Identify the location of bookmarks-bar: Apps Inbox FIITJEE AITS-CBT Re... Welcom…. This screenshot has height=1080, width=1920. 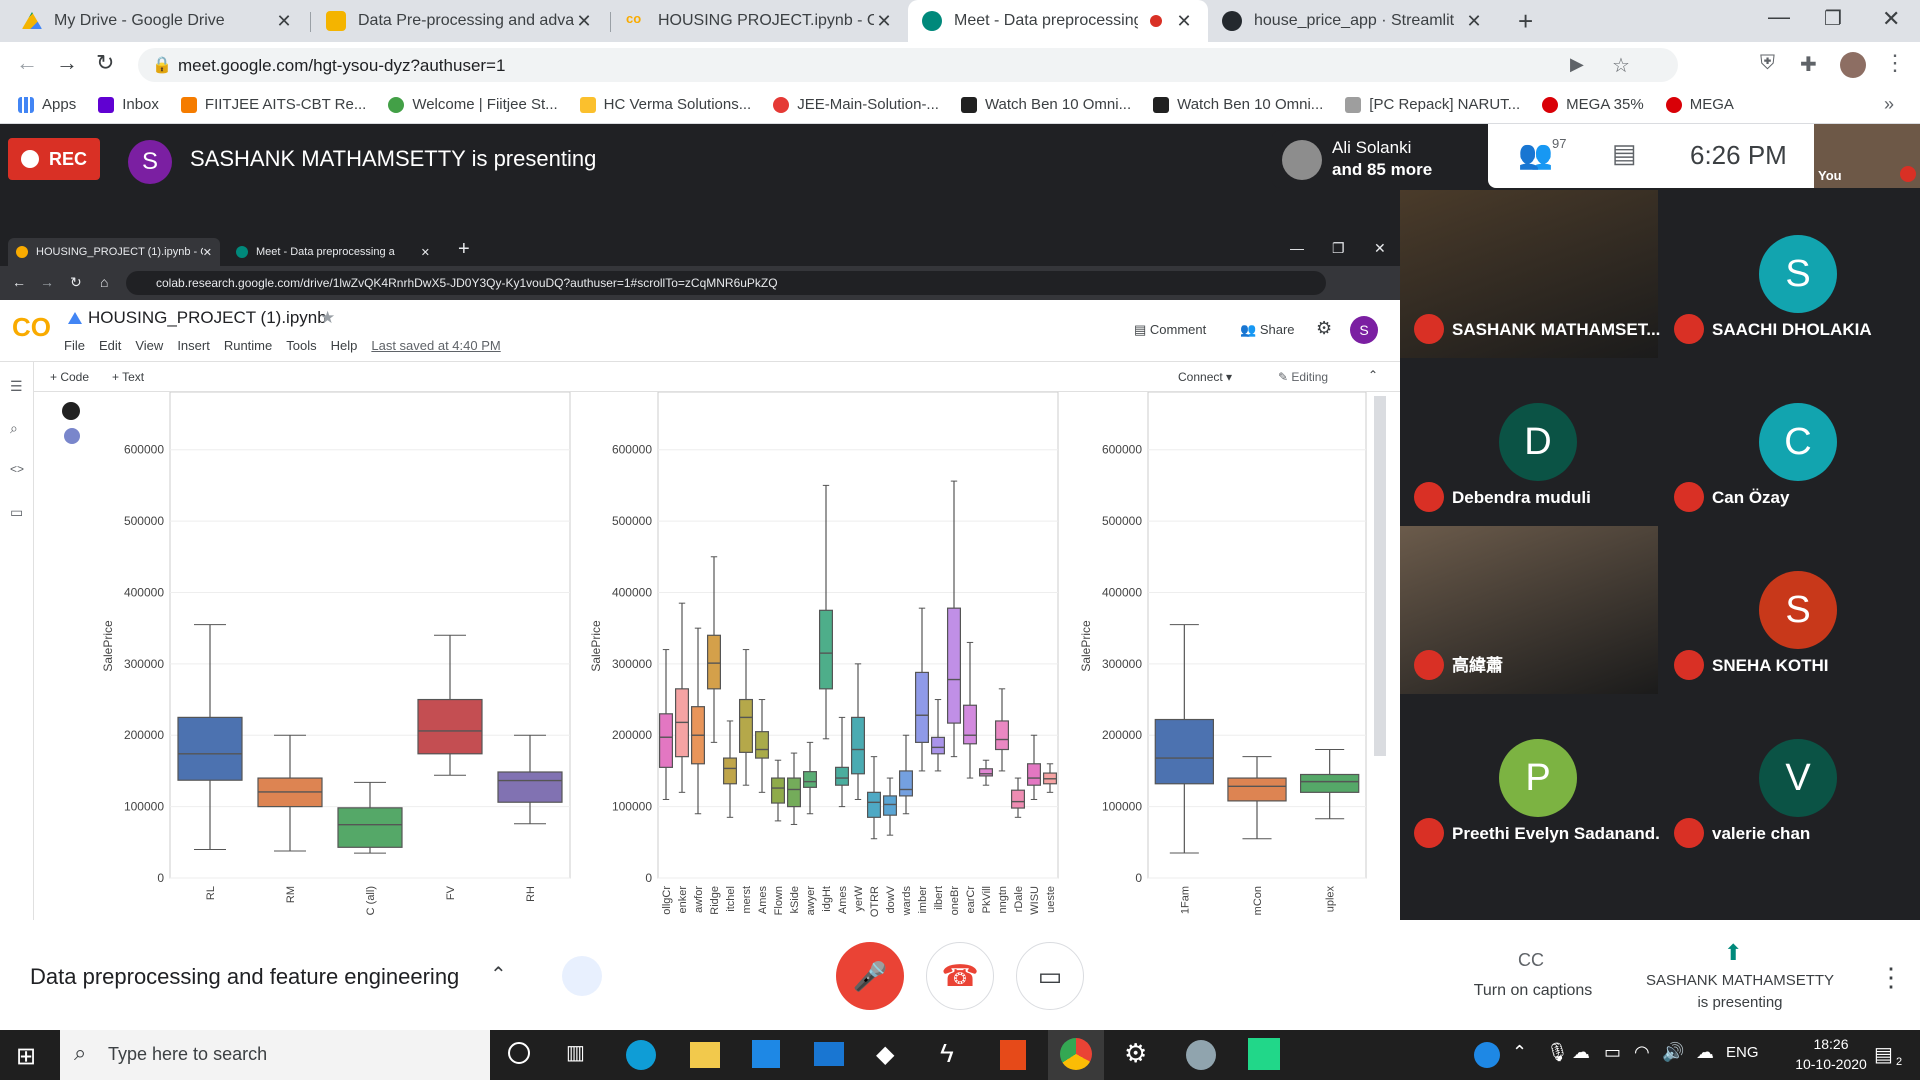
(960, 105).